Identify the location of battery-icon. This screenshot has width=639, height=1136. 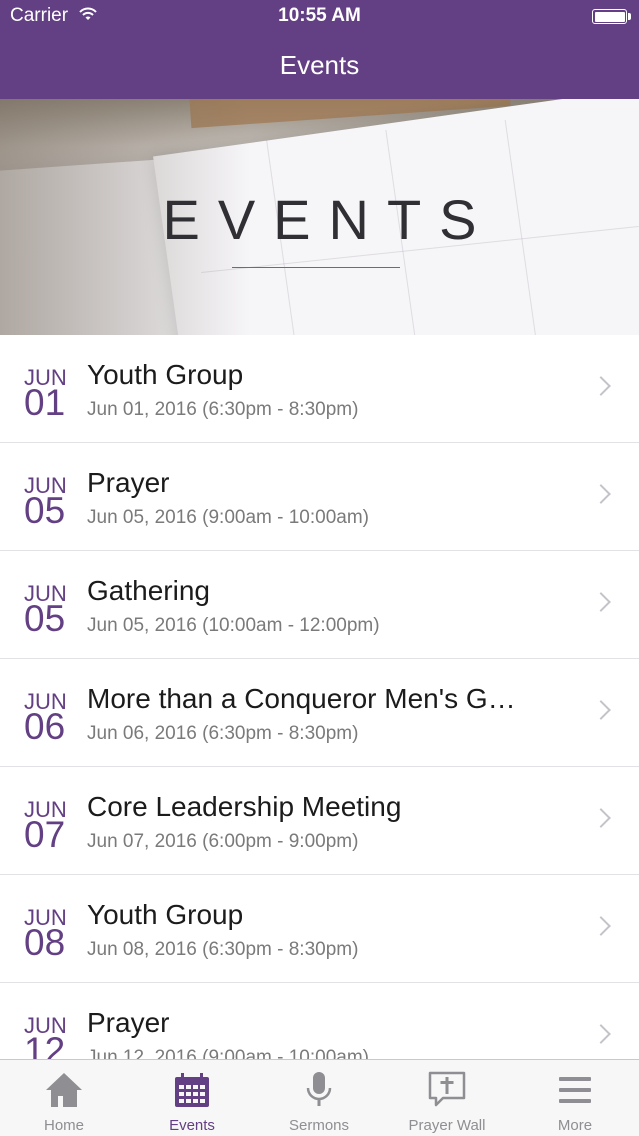
(609, 16).